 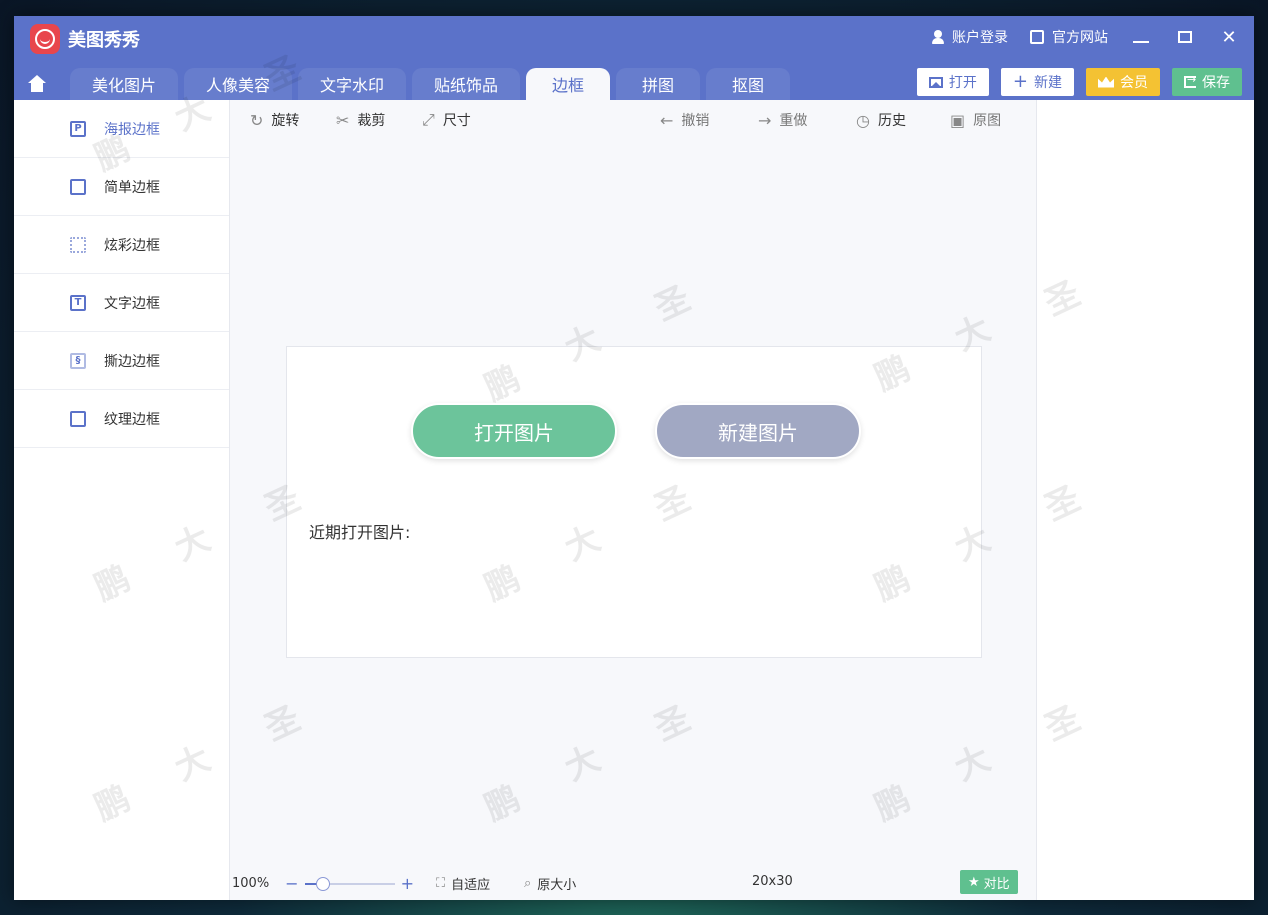 I want to click on poster-frame-icon: P, so click(x=78, y=128).